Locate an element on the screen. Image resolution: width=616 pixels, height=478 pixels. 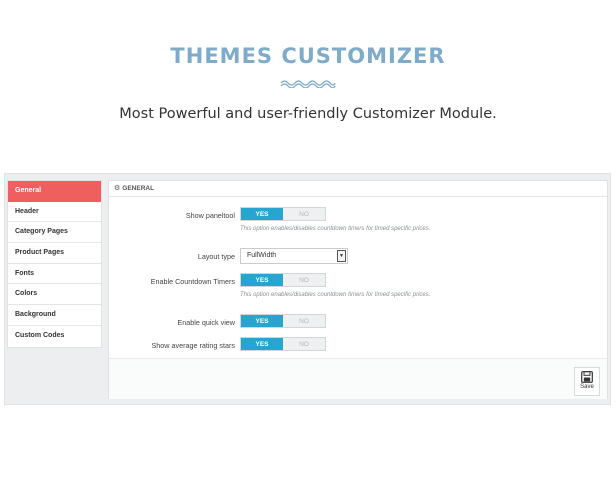
paneltool-toggle: YES NO is located at coordinates (283, 214).